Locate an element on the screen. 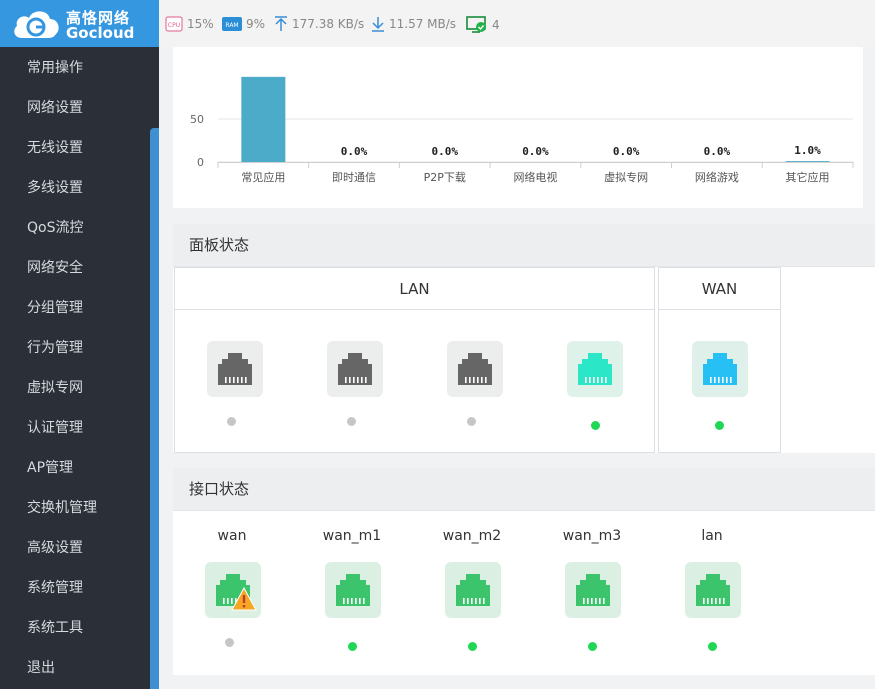 This screenshot has height=689, width=875. upload-stat: 177.38 KB/s is located at coordinates (319, 24).